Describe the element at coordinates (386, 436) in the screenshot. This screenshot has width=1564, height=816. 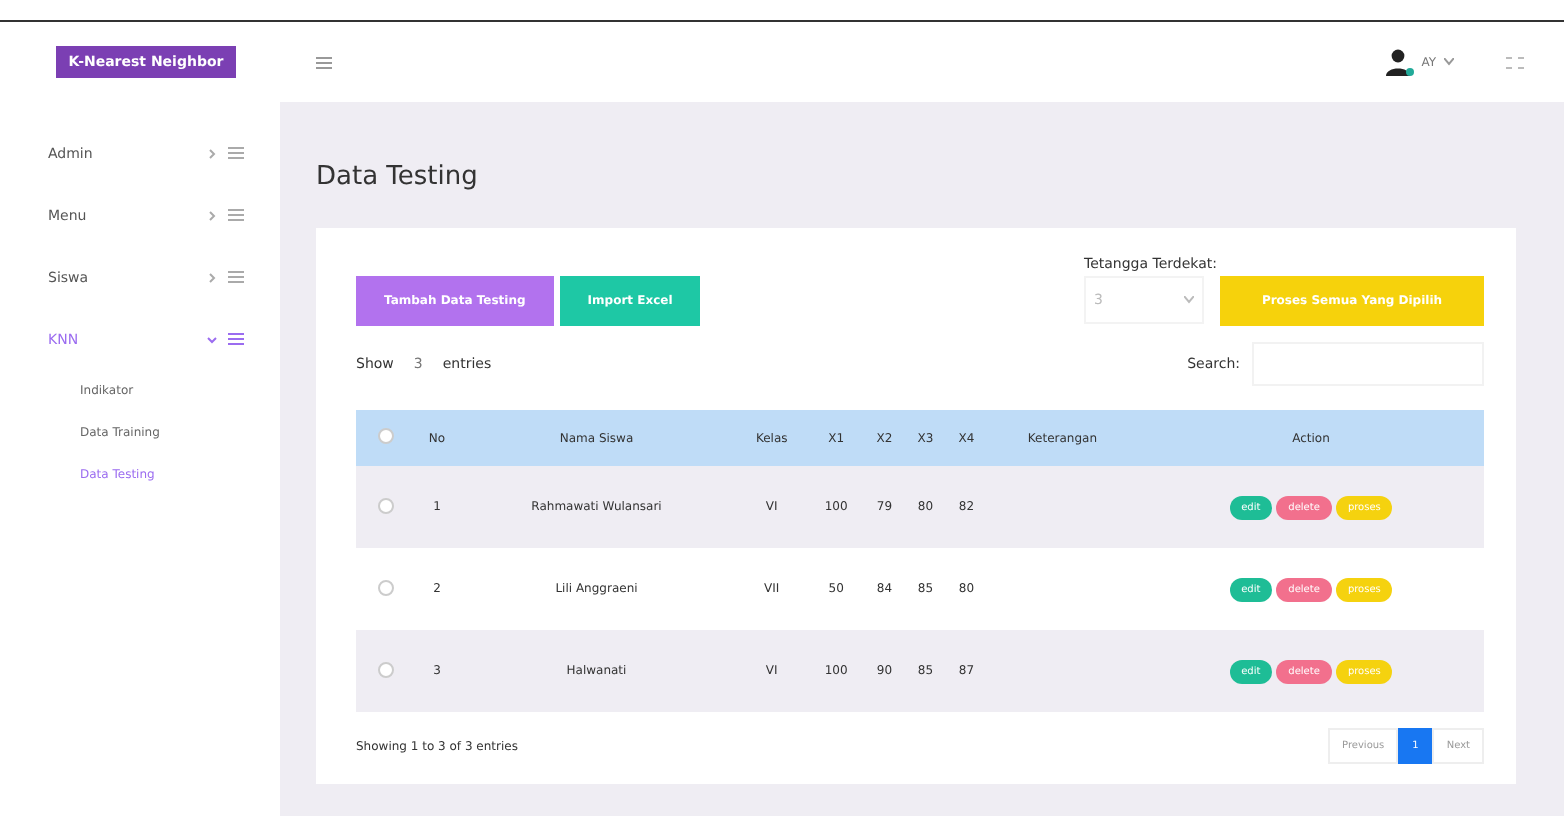
I see `select-all-checkbox` at that location.